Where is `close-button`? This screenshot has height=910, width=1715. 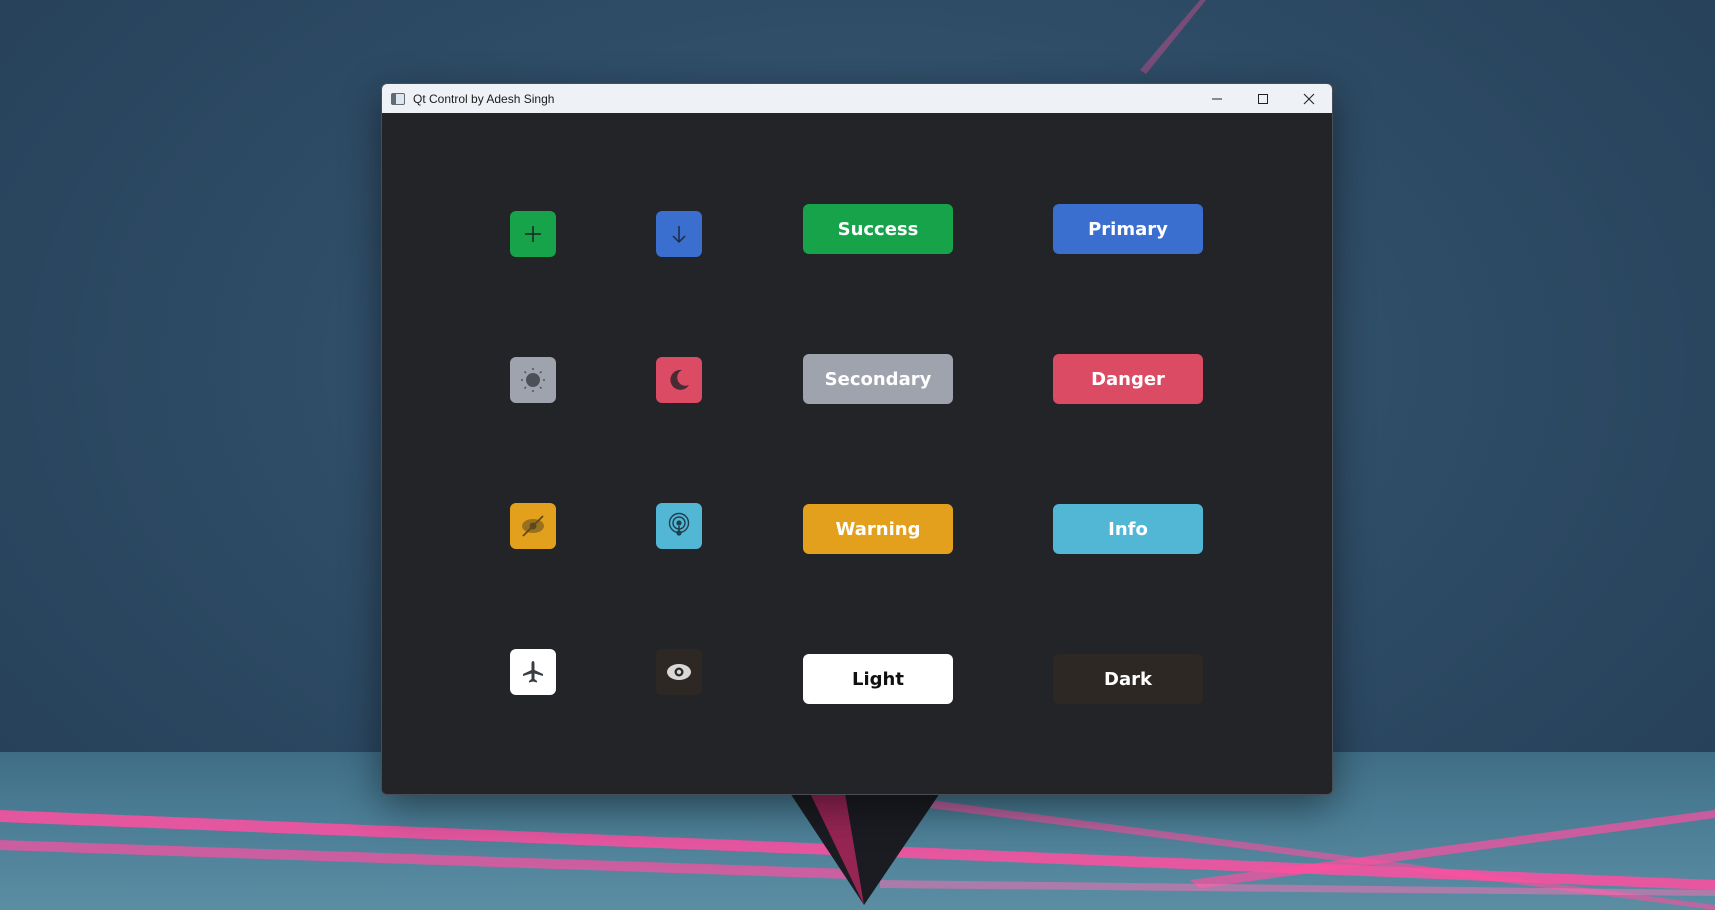
close-button is located at coordinates (1309, 98).